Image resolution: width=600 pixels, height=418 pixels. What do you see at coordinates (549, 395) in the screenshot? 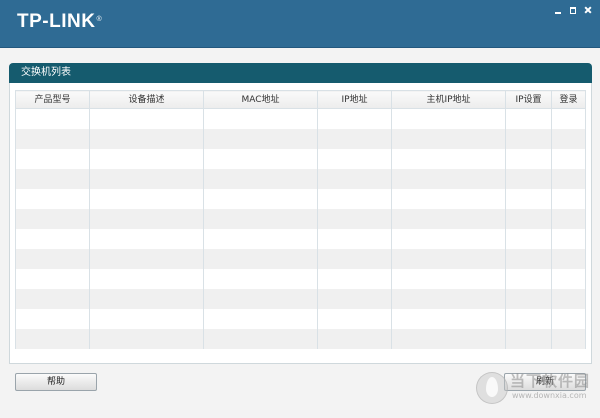
I see `watermark-url: www.downxia.com` at bounding box center [549, 395].